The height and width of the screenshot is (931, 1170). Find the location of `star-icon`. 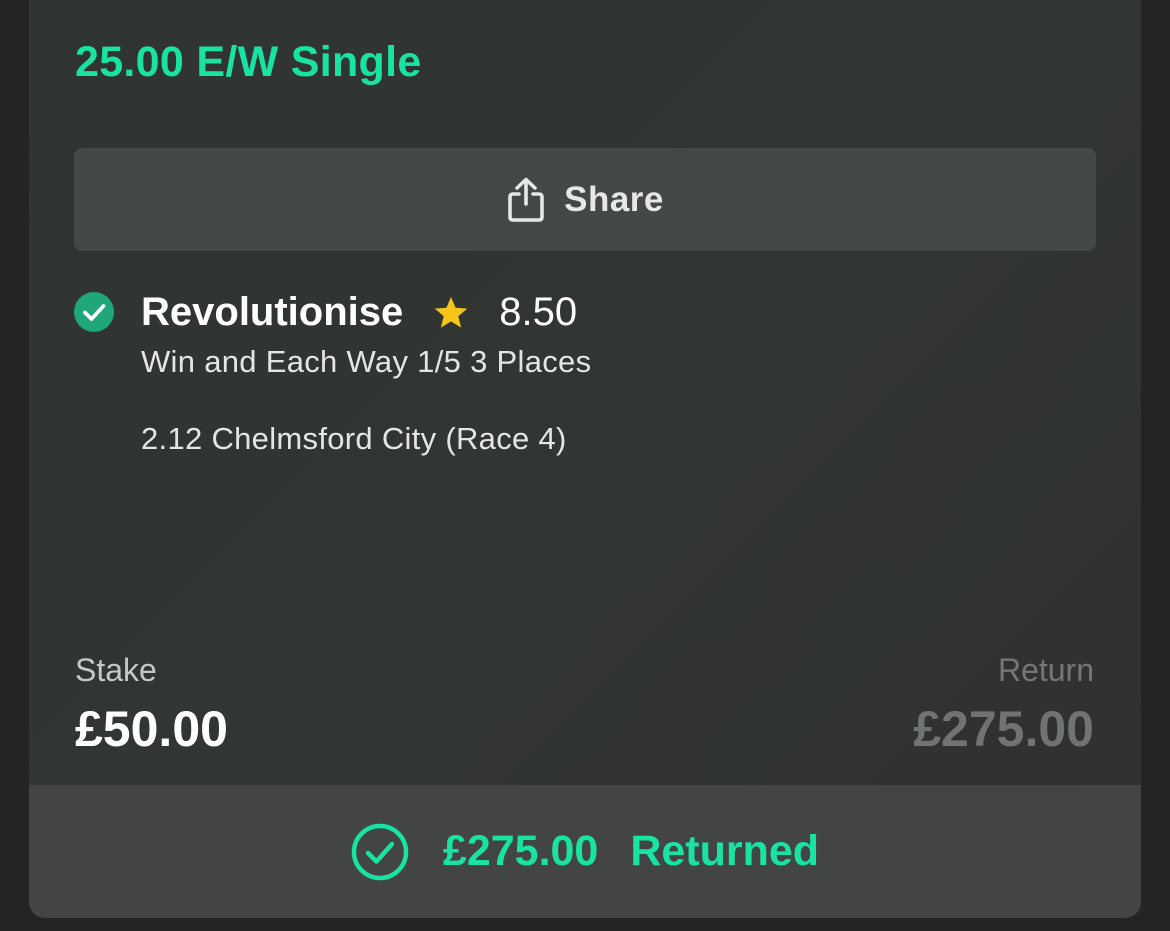

star-icon is located at coordinates (451, 312).